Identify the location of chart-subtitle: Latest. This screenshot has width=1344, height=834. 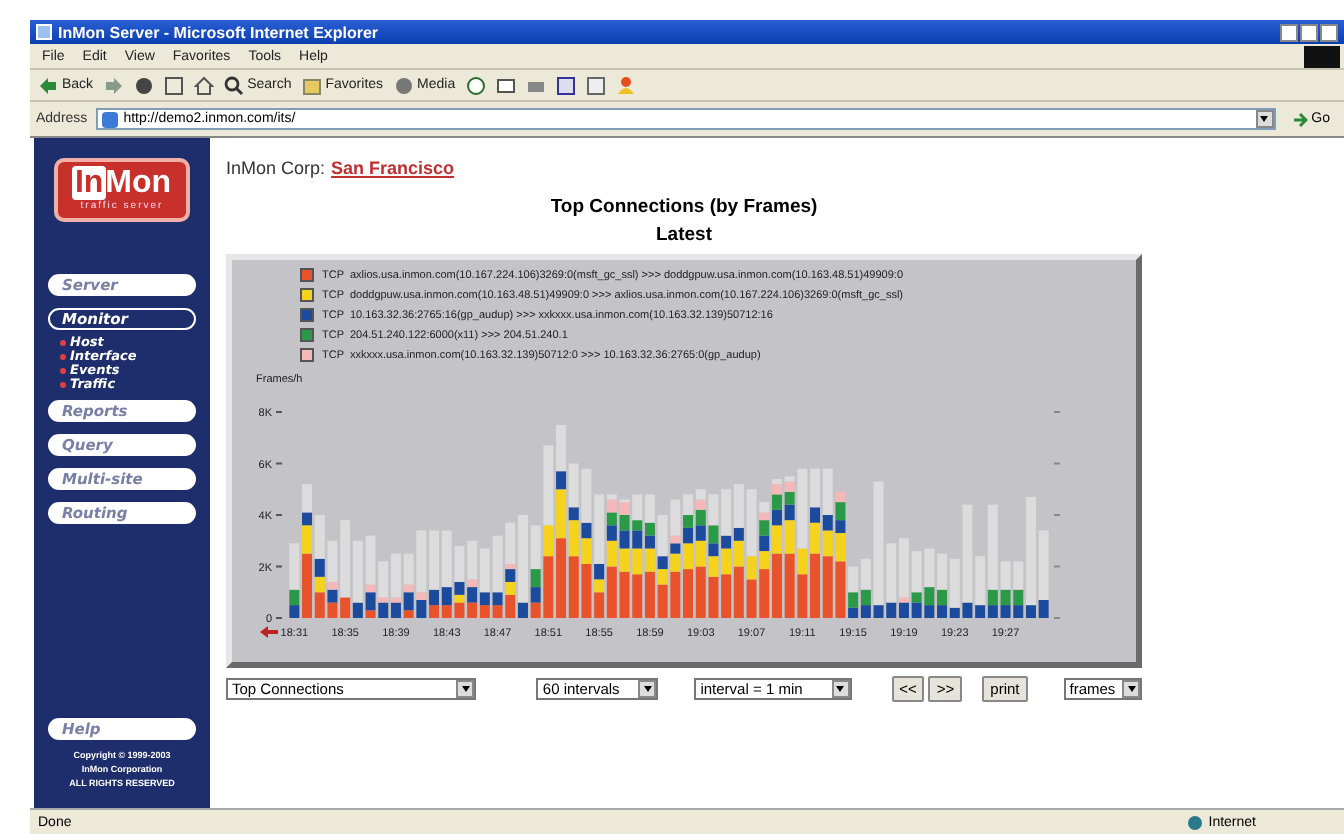
(684, 236).